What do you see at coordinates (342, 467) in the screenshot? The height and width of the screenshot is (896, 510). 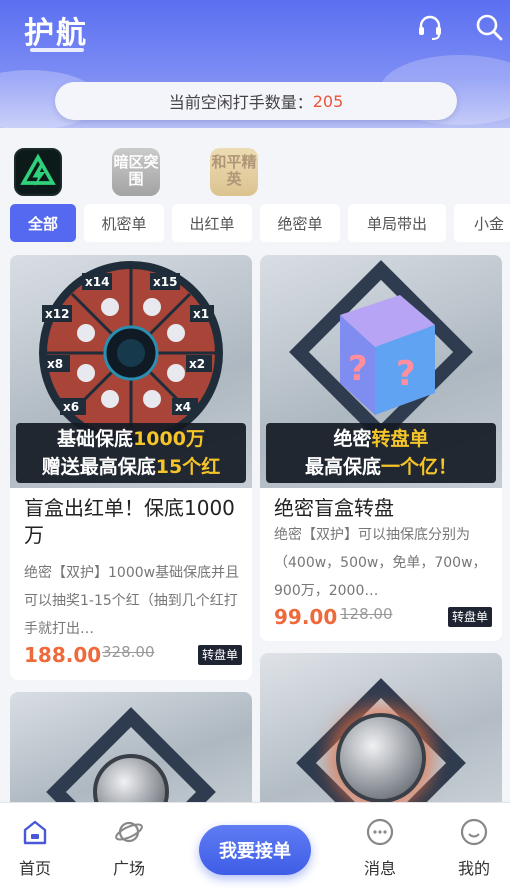 I see `banner-text: 最高保底` at bounding box center [342, 467].